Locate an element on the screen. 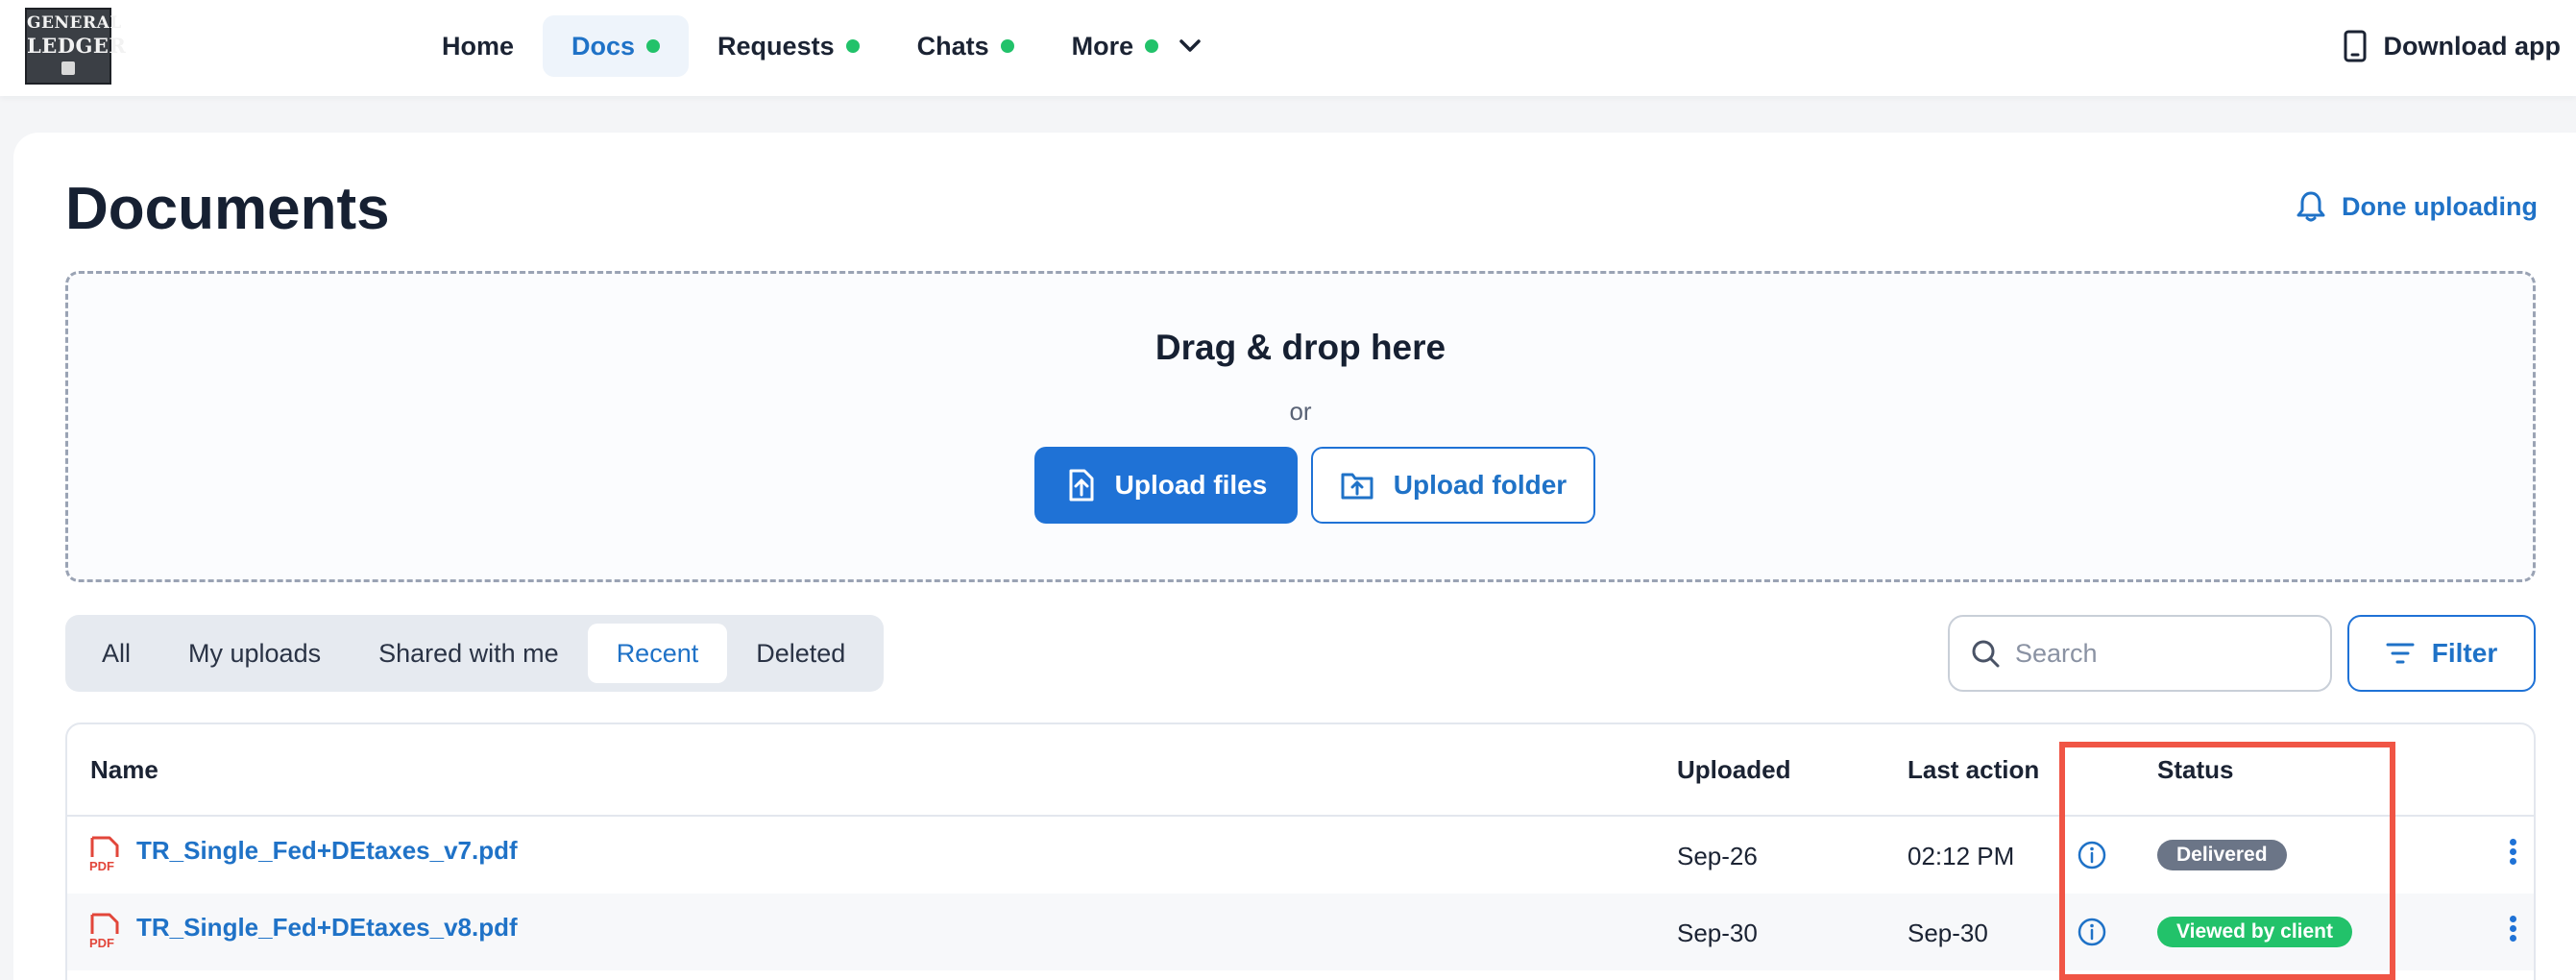 Image resolution: width=2576 pixels, height=980 pixels. nav-more: More is located at coordinates (1136, 46).